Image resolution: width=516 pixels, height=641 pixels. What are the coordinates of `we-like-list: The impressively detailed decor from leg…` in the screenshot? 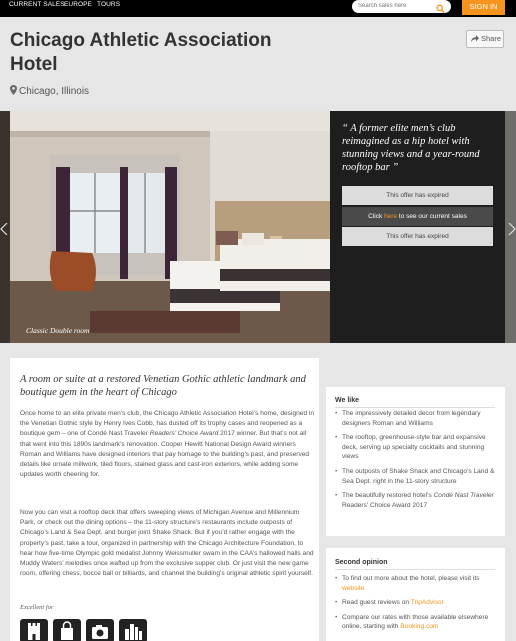 It's located at (416, 462).